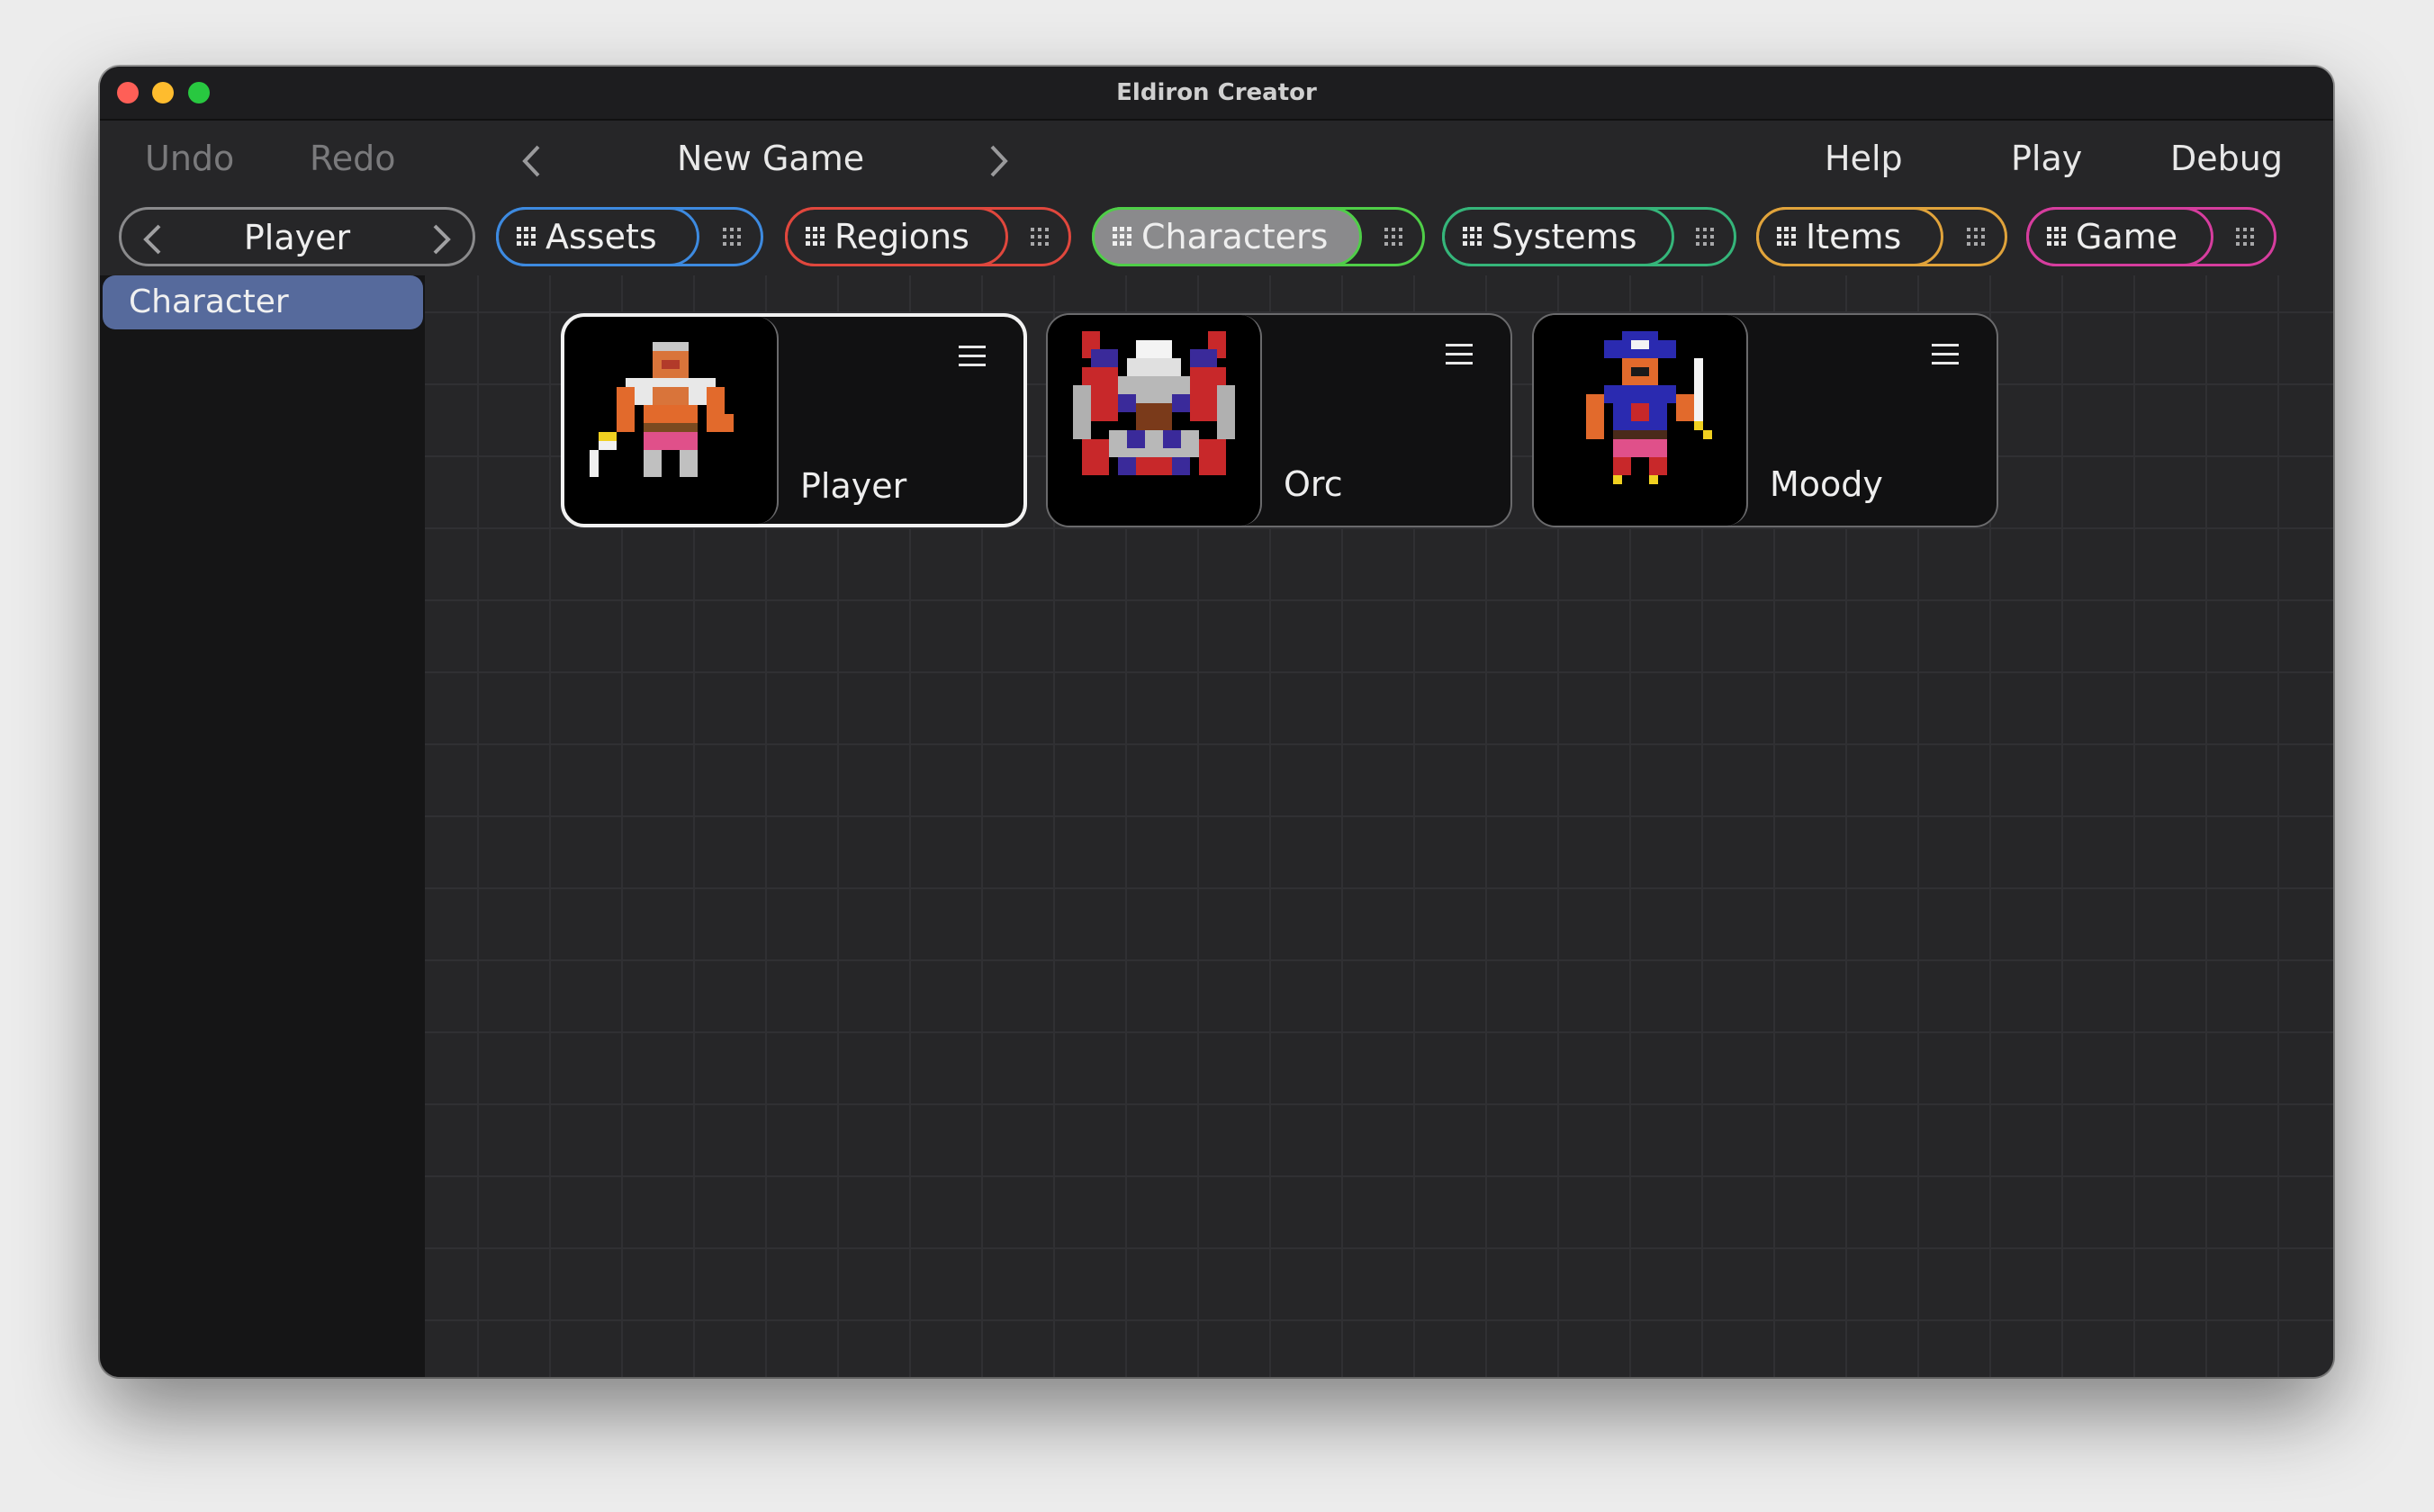  I want to click on items-grid-menu-icon, so click(1976, 238).